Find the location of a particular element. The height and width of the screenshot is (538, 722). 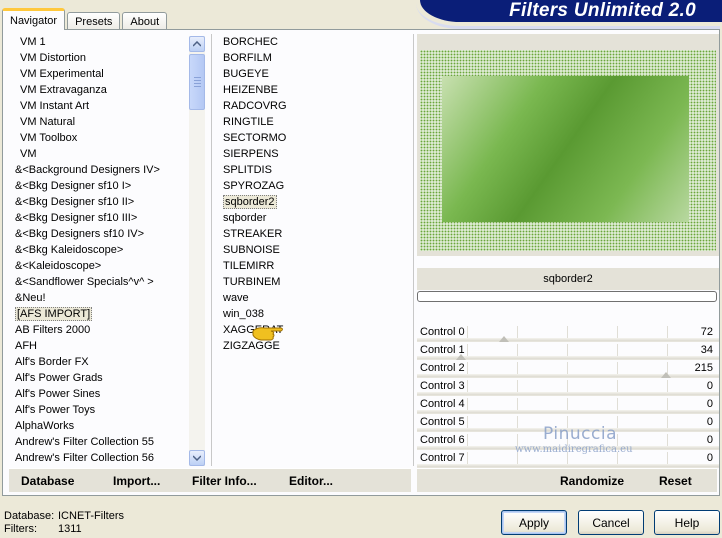

category-item: &<Kaleidoscope> is located at coordinates (98, 266).